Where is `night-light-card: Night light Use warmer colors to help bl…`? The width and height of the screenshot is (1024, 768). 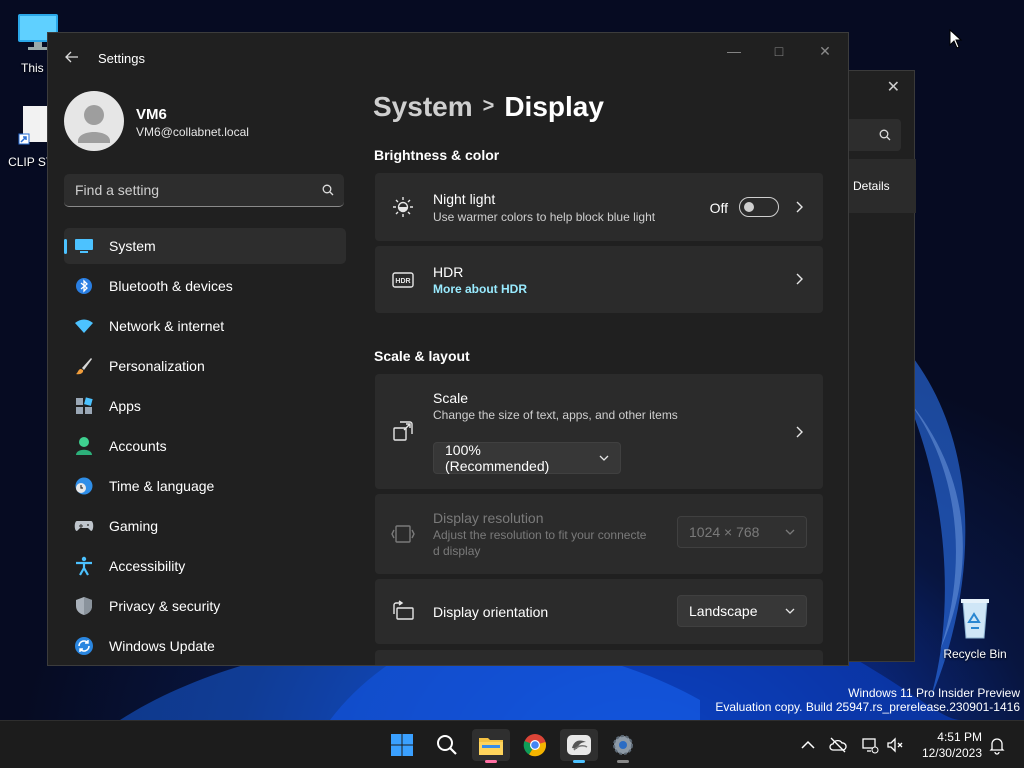
night-light-card: Night light Use warmer colors to help bl… is located at coordinates (599, 207).